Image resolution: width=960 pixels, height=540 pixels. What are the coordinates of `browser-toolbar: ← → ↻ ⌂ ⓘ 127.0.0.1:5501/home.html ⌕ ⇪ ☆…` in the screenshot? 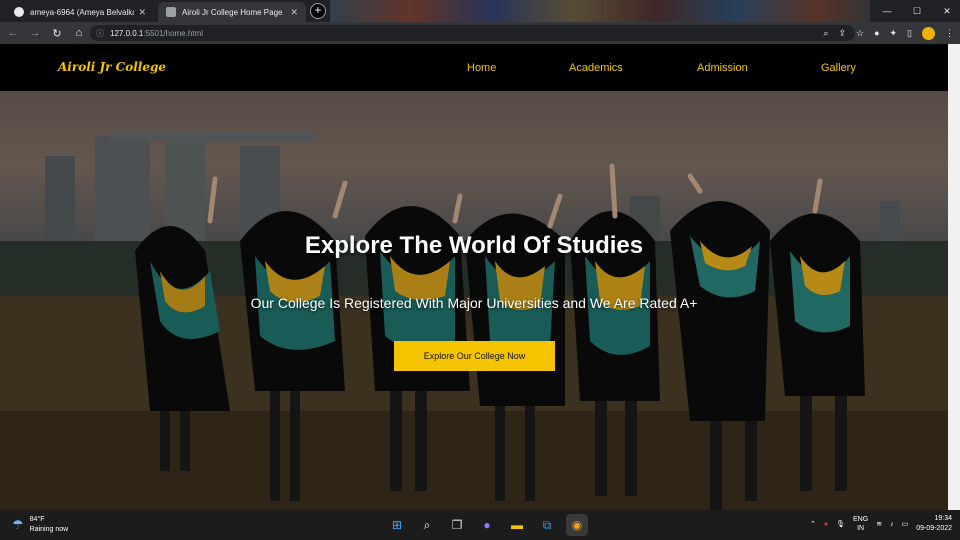 It's located at (480, 33).